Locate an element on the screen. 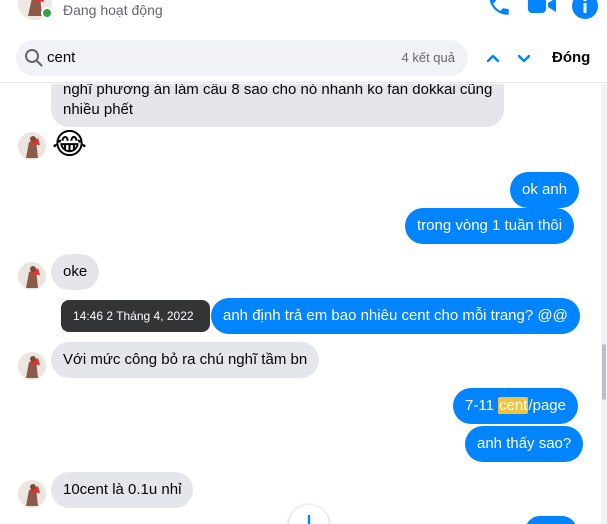 This screenshot has width=607, height=524. previous-result-chevron-up-icon is located at coordinates (493, 58).